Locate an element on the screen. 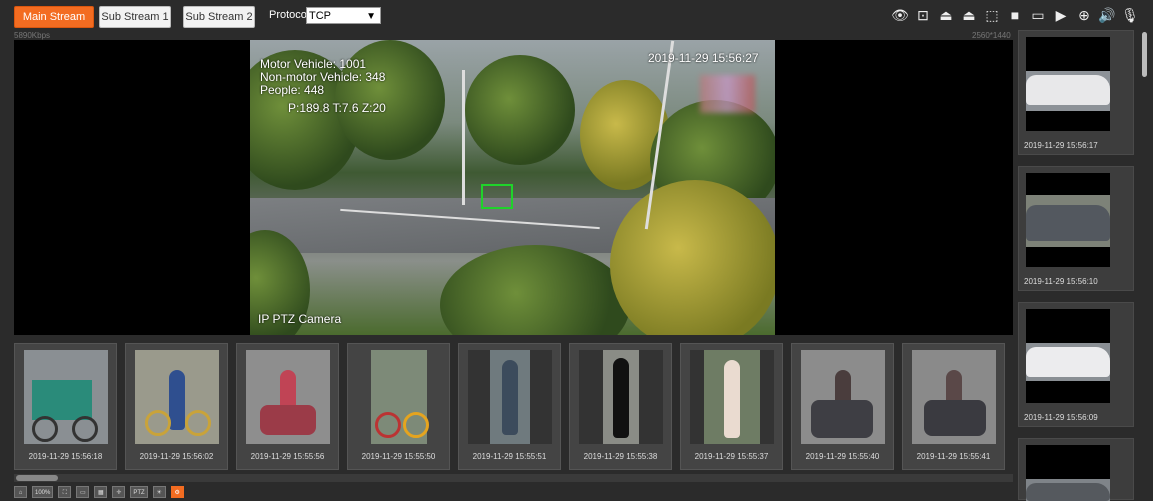 This screenshot has width=1153, height=501. snapshot-card: 2019-11-29 15:55:40 is located at coordinates (842, 406).